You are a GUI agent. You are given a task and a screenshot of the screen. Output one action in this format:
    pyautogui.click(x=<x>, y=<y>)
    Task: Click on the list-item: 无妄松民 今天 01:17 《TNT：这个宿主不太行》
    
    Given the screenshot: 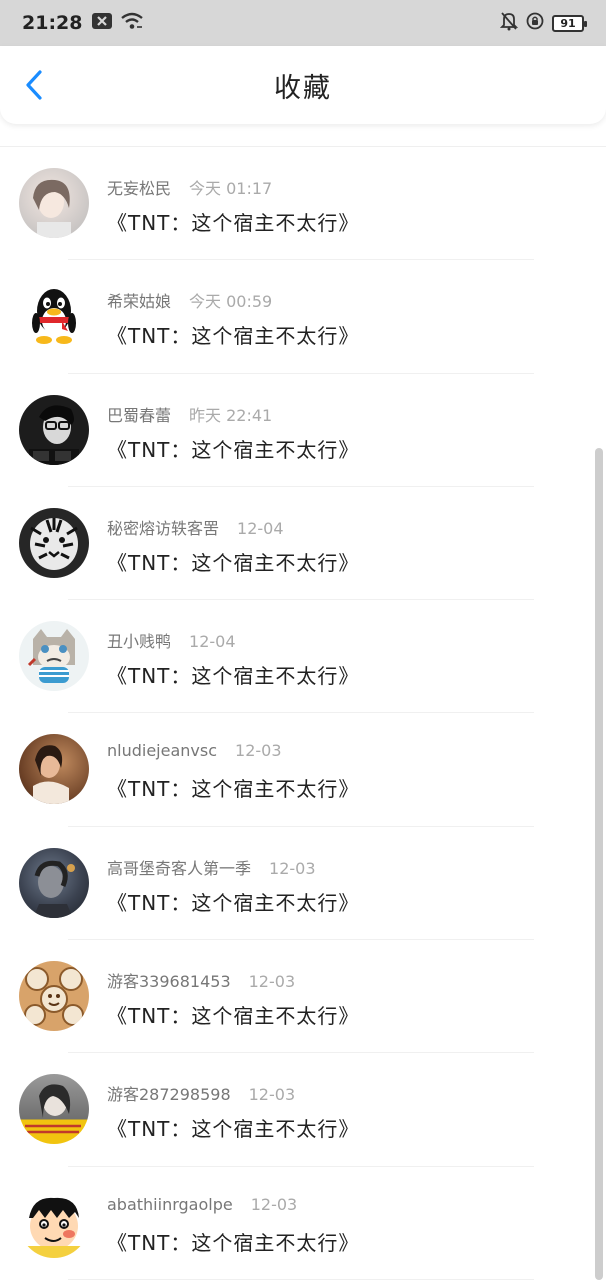 What is the action you would take?
    pyautogui.click(x=303, y=204)
    